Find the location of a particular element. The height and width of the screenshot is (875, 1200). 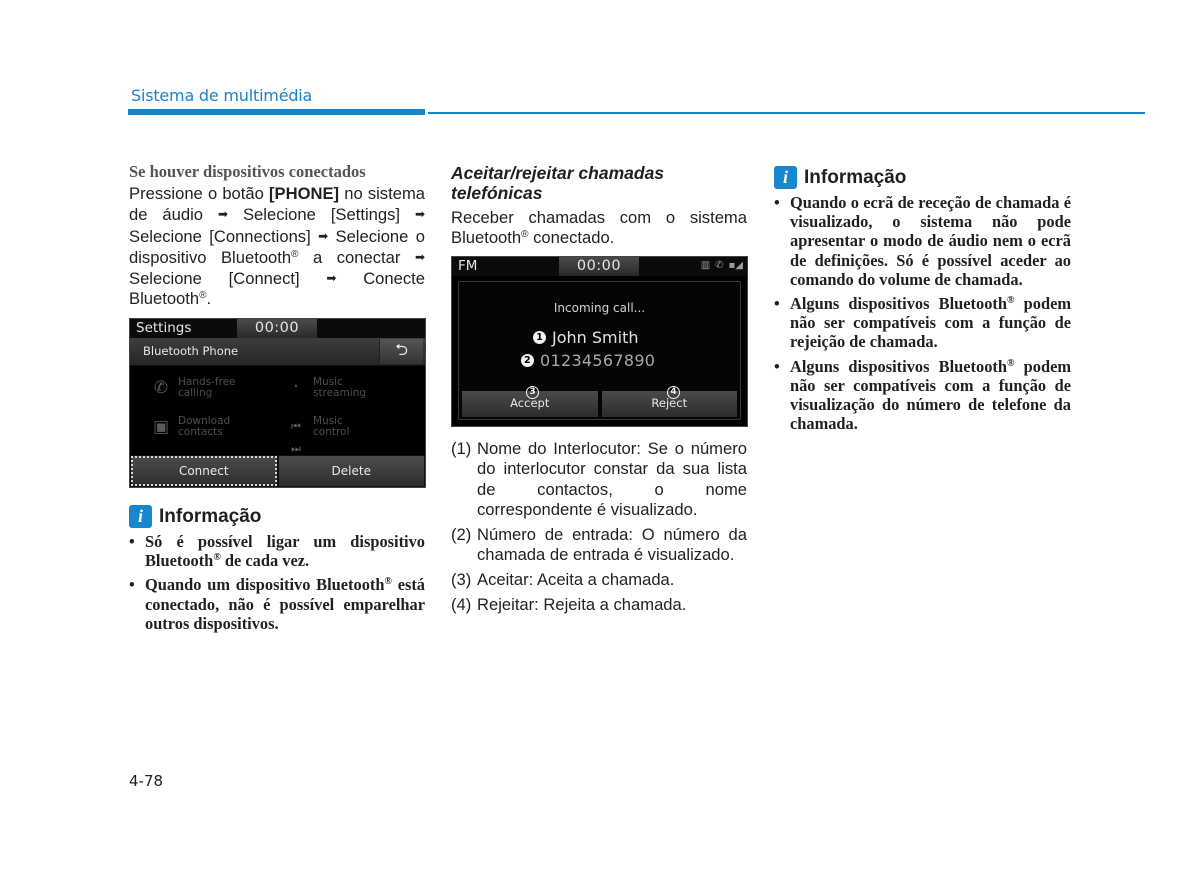

text: Selecione [Connections] is located at coordinates (224, 236).